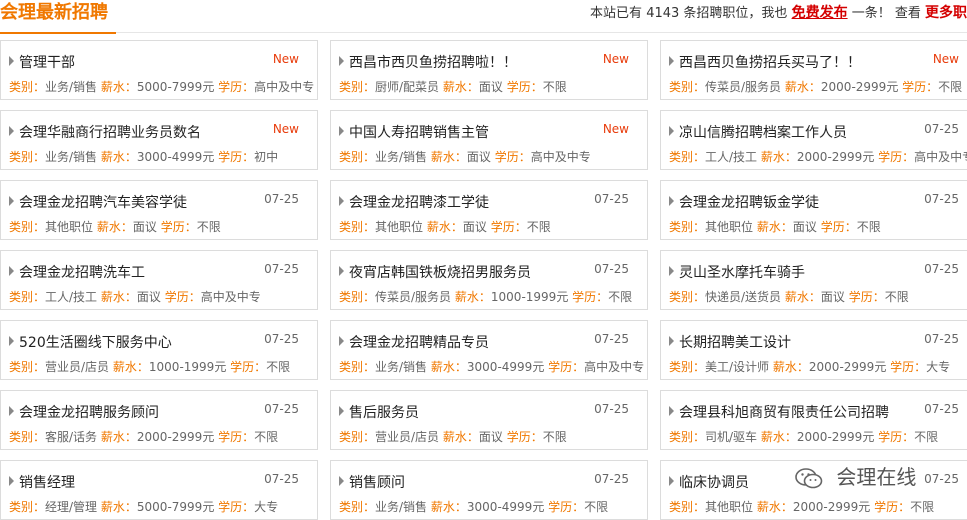 The width and height of the screenshot is (967, 520). Describe the element at coordinates (855, 477) in the screenshot. I see `watermark: 会理在线` at that location.